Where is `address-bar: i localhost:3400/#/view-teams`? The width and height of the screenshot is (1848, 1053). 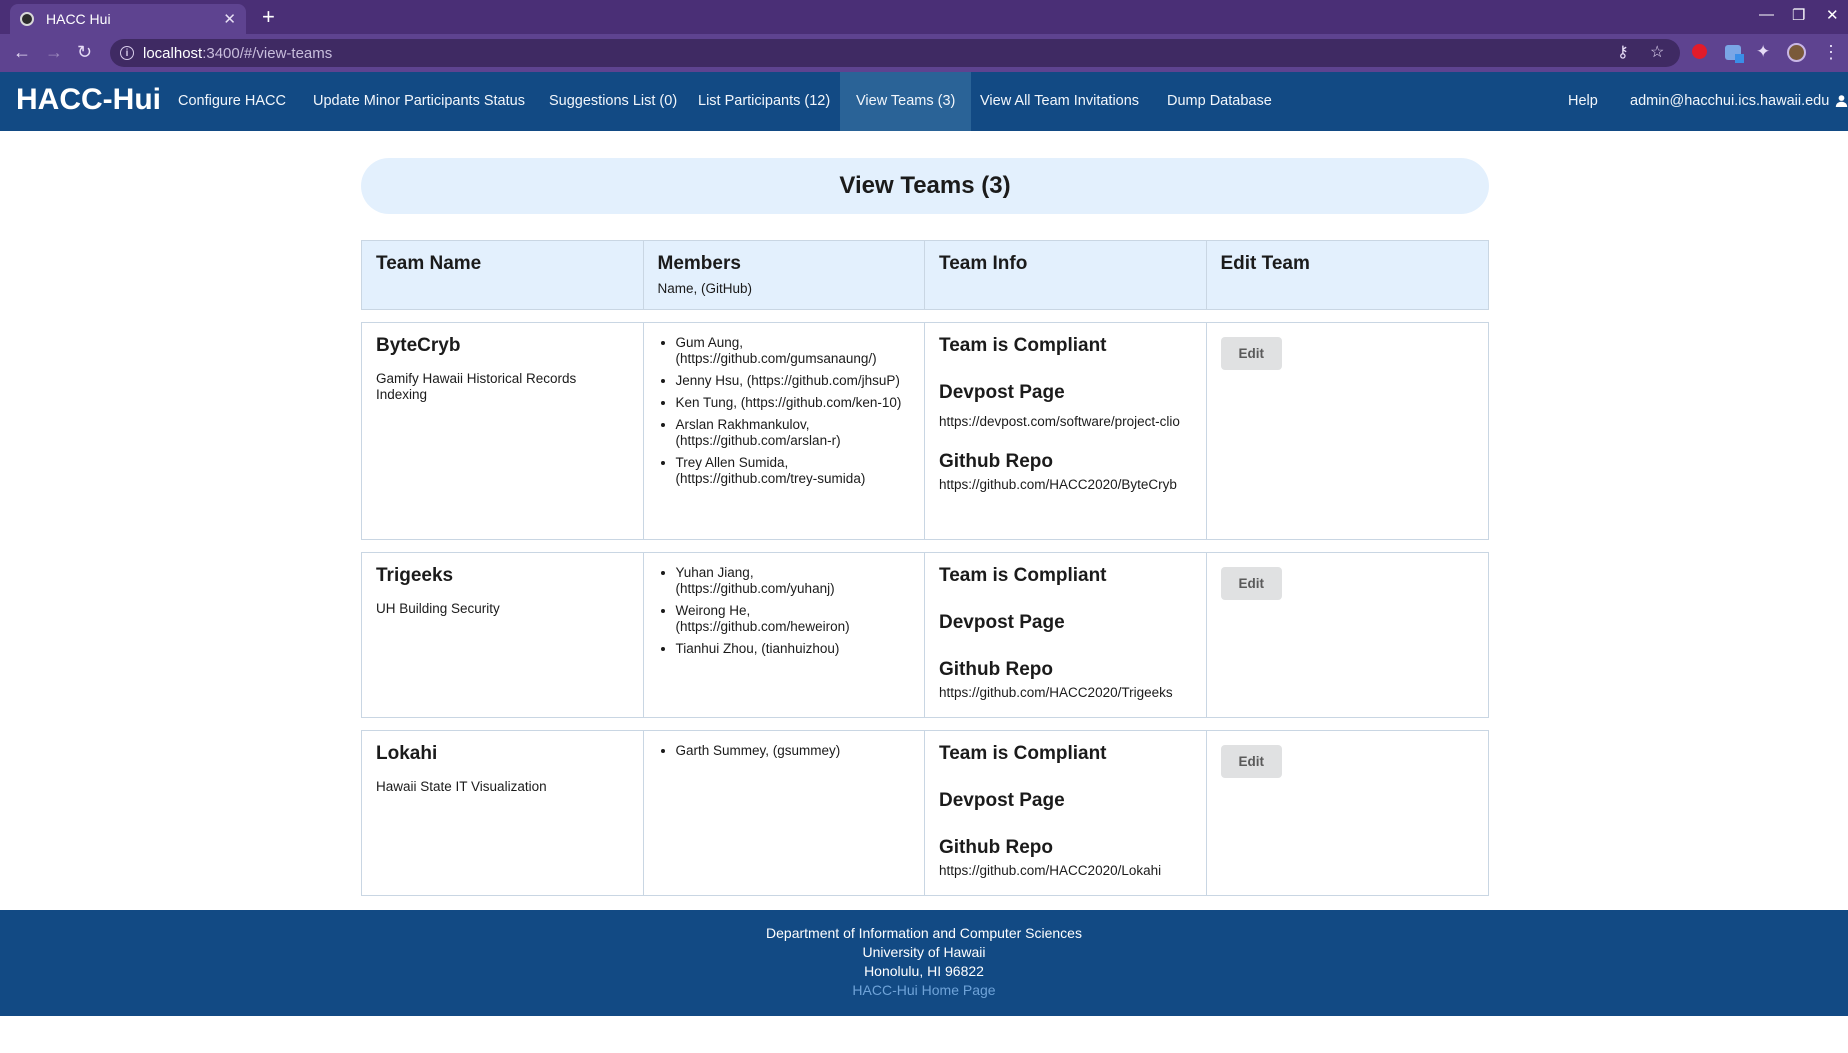
address-bar: i localhost:3400/#/view-teams is located at coordinates (895, 53).